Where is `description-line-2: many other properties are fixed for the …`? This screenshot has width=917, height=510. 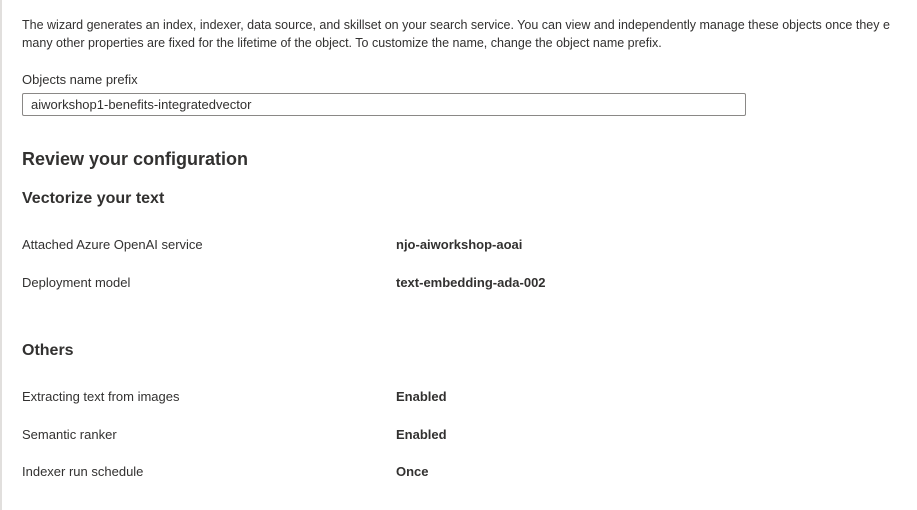
description-line-2: many other properties are fixed for the … is located at coordinates (342, 43).